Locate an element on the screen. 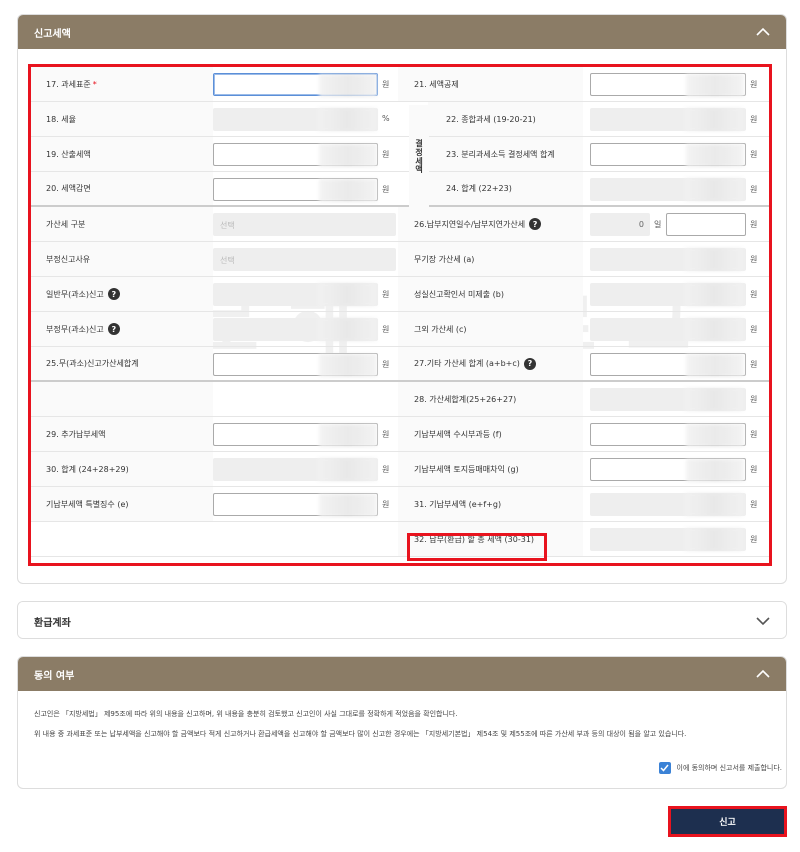 Image resolution: width=800 pixels, height=852 pixels. right-row-label: 26.납부지연일수/납부지연가산세? is located at coordinates (490, 224).